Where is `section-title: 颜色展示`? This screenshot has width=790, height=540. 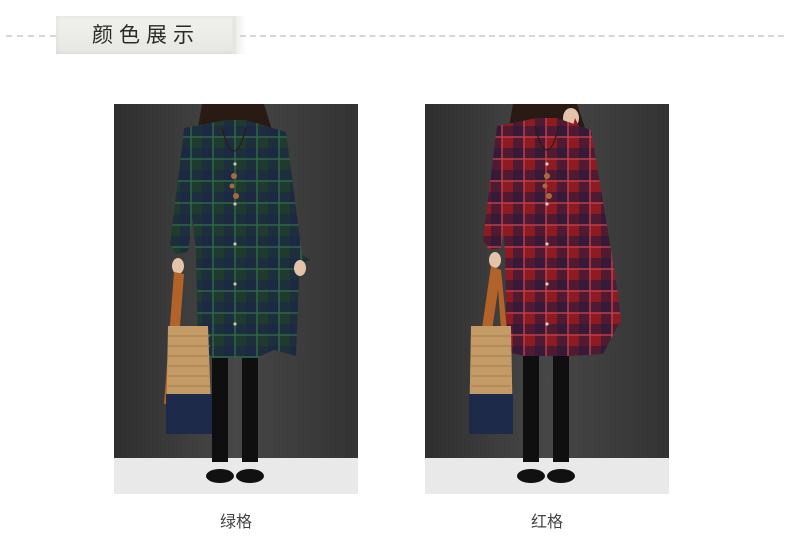 section-title: 颜色展示 is located at coordinates (146, 35).